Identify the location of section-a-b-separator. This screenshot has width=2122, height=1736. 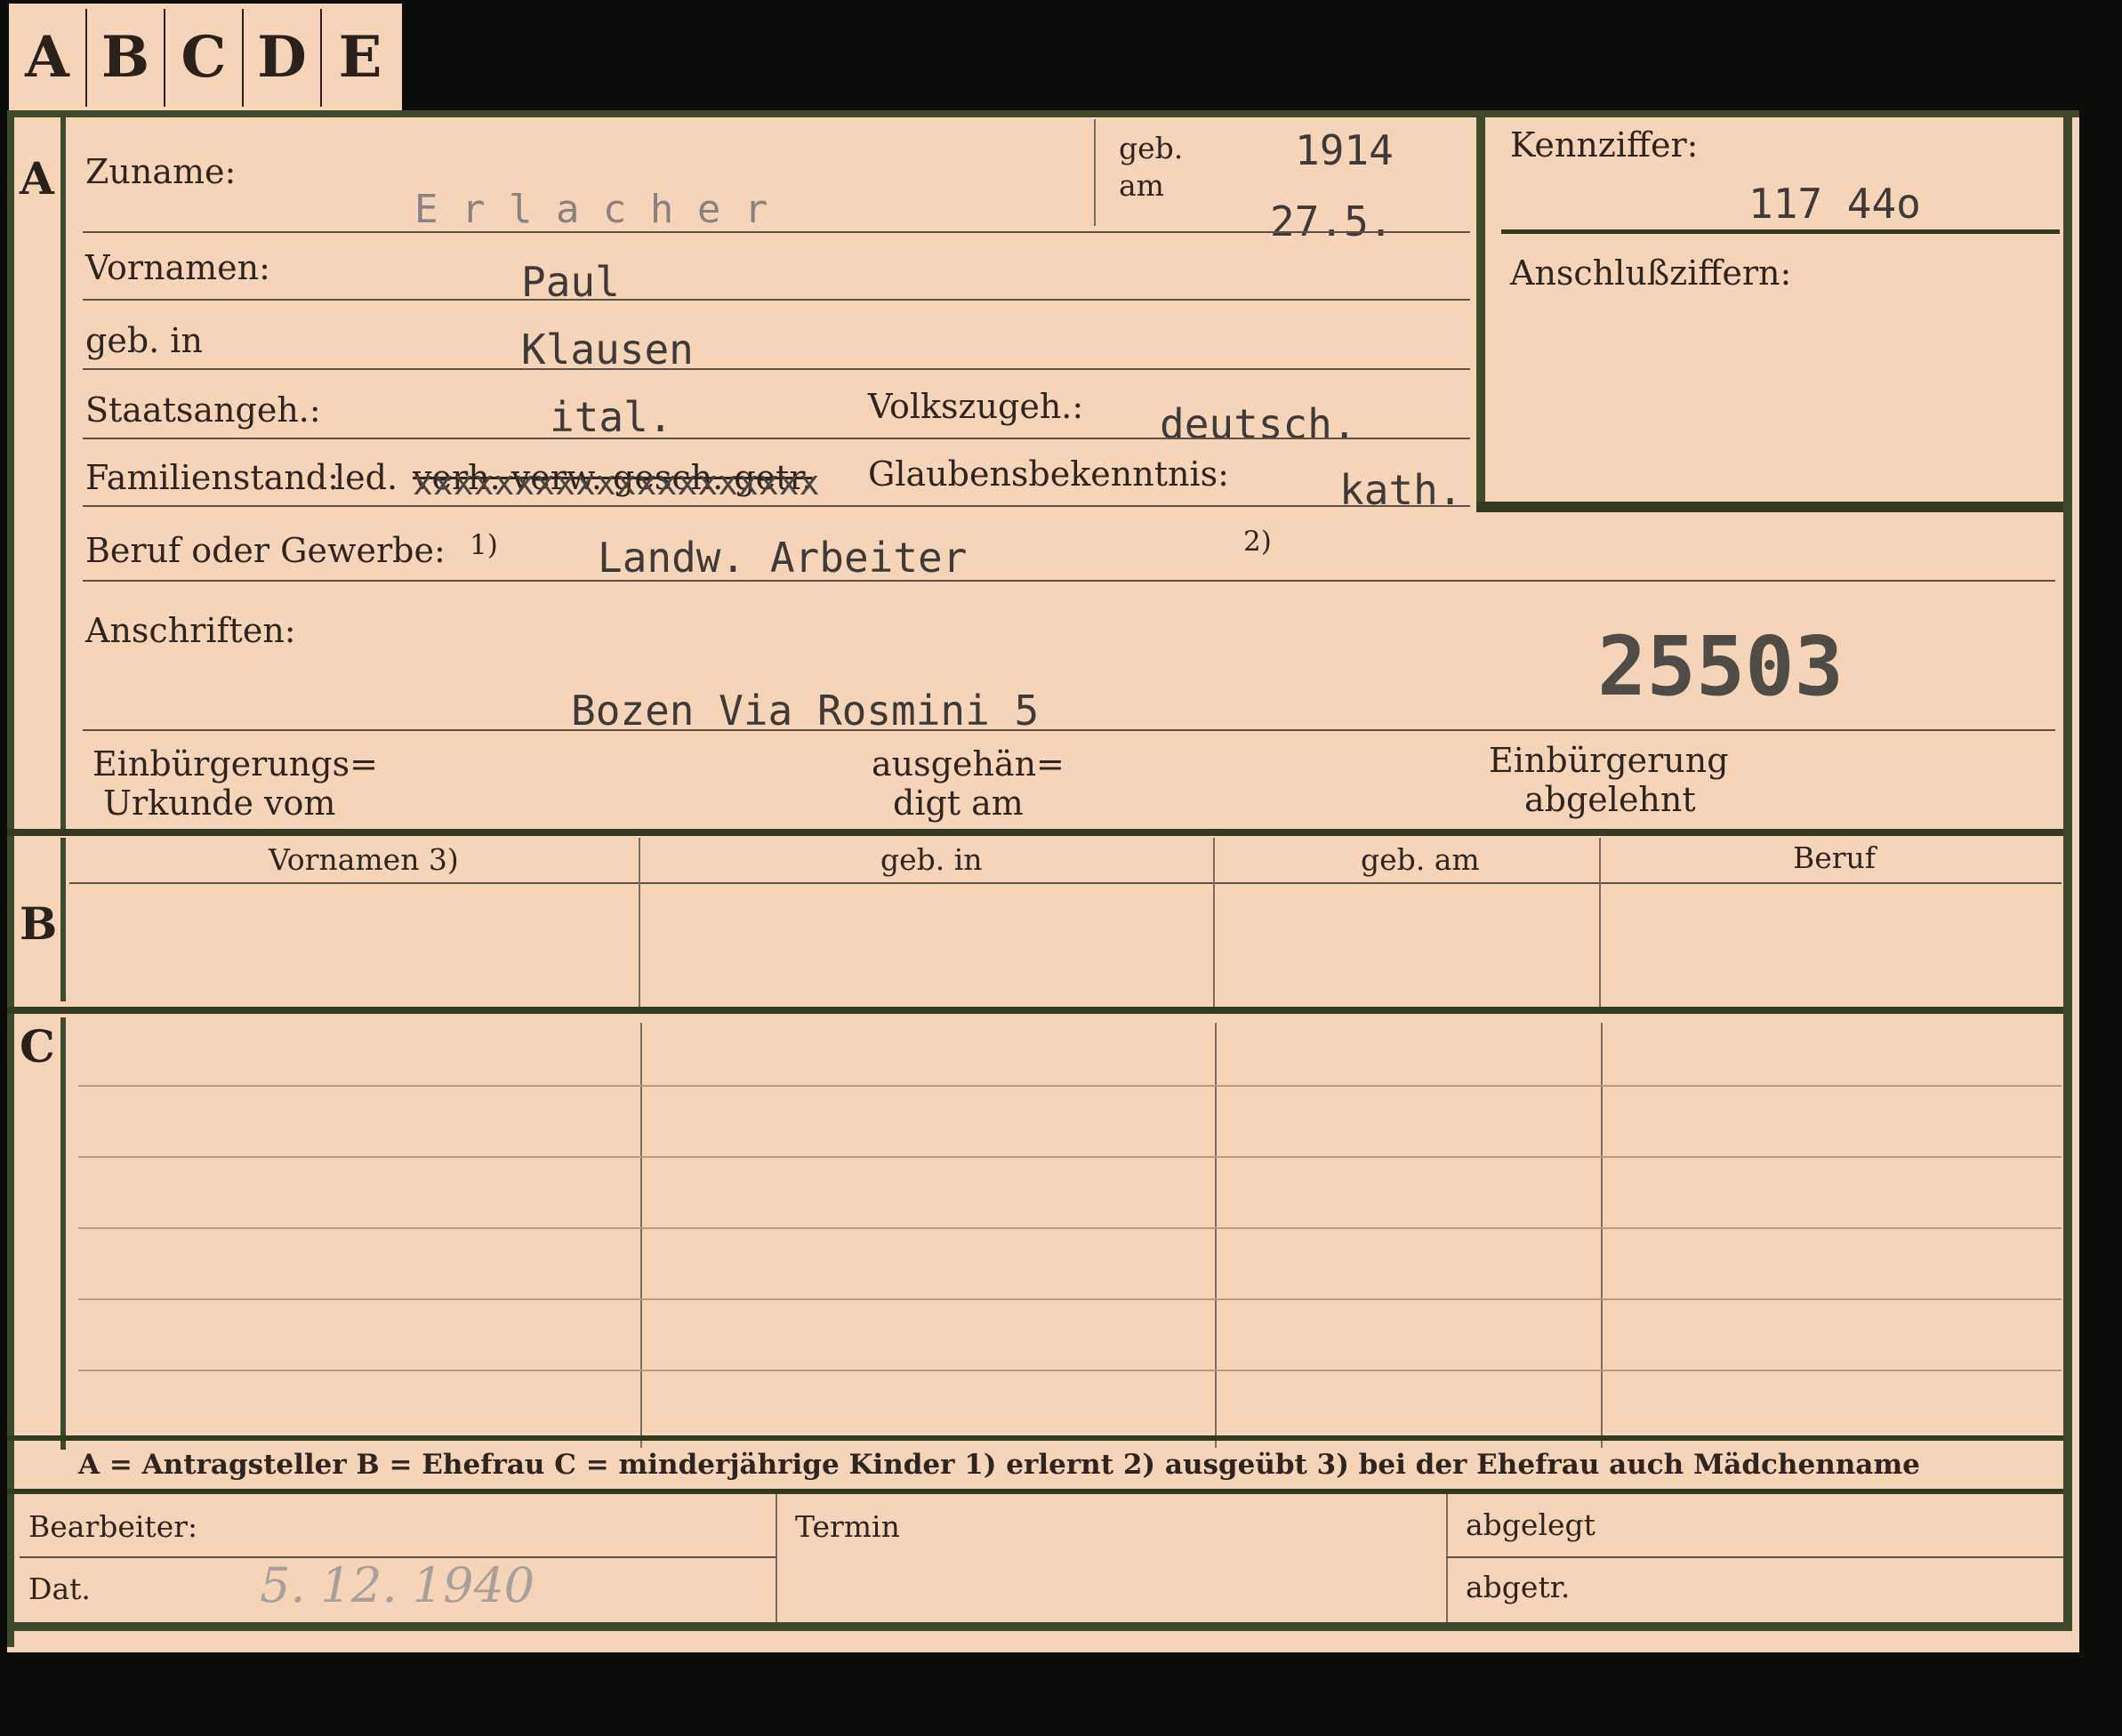
(1035, 833).